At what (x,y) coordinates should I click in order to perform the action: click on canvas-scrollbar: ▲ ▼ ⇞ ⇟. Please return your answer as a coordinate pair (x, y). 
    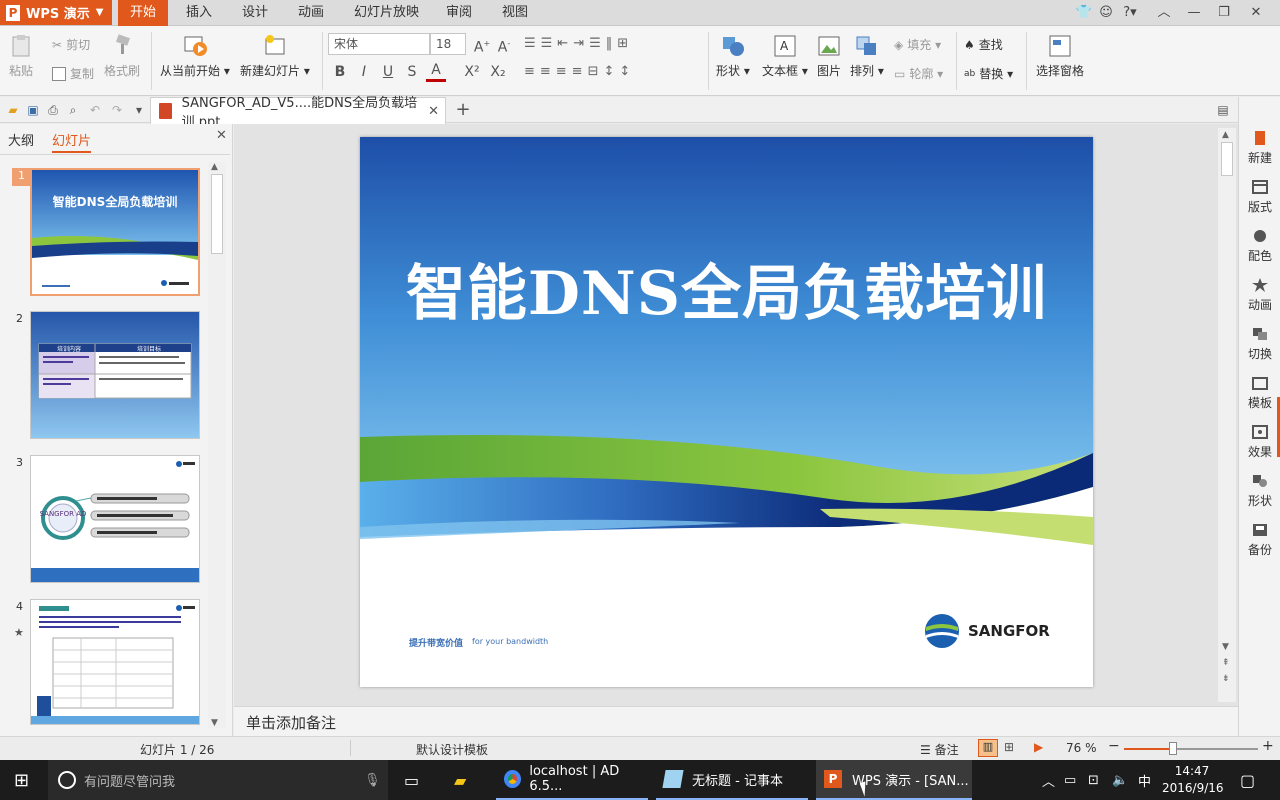
    Looking at the image, I should click on (1227, 415).